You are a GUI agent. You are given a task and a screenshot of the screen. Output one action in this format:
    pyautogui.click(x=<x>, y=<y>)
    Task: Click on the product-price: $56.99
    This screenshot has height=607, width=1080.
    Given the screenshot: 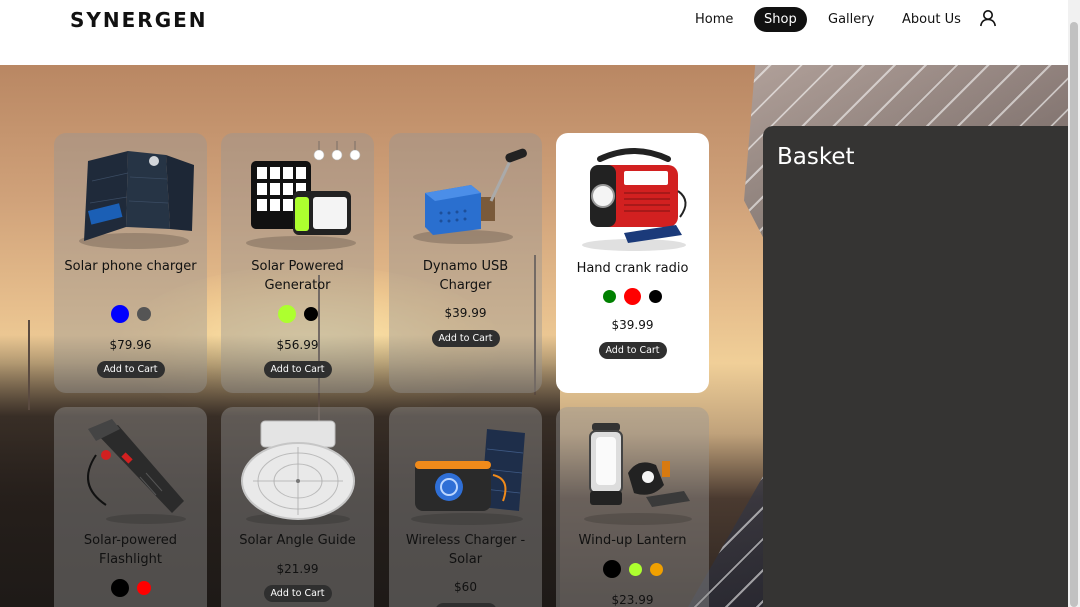 What is the action you would take?
    pyautogui.click(x=297, y=345)
    